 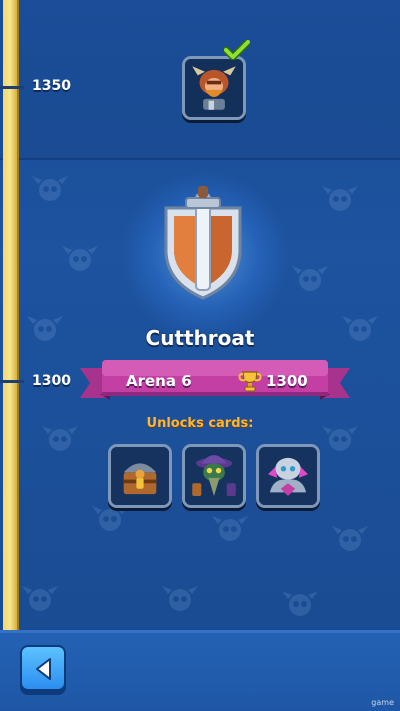 What do you see at coordinates (382, 702) in the screenshot?
I see `watermark: game` at bounding box center [382, 702].